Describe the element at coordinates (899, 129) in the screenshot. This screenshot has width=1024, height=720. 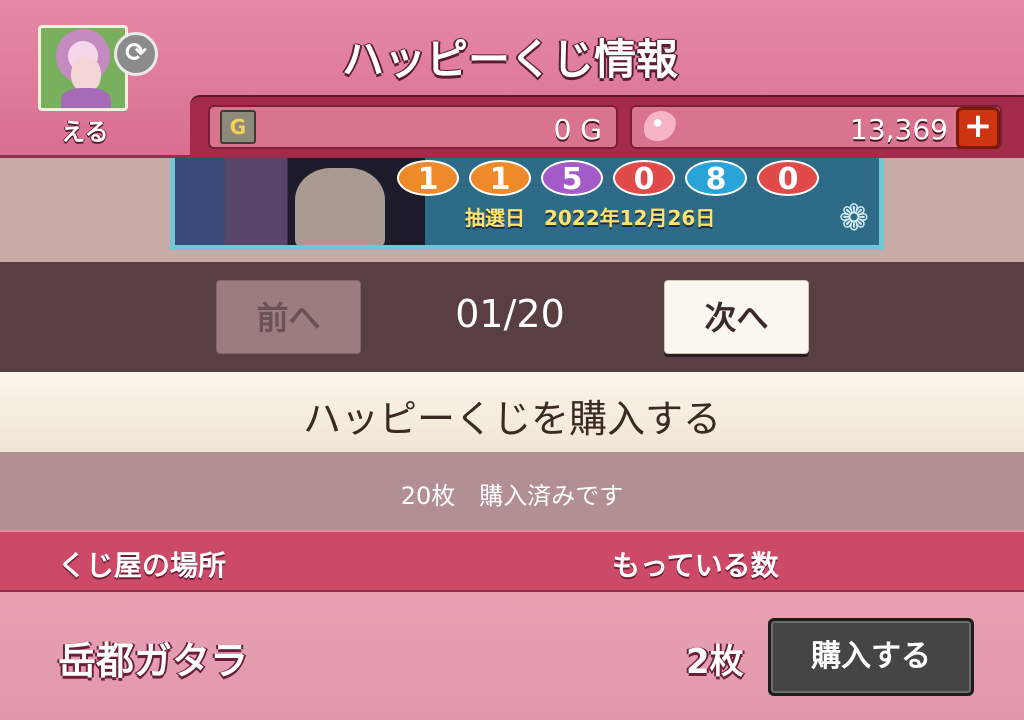
I see `gem-value: 13,369` at that location.